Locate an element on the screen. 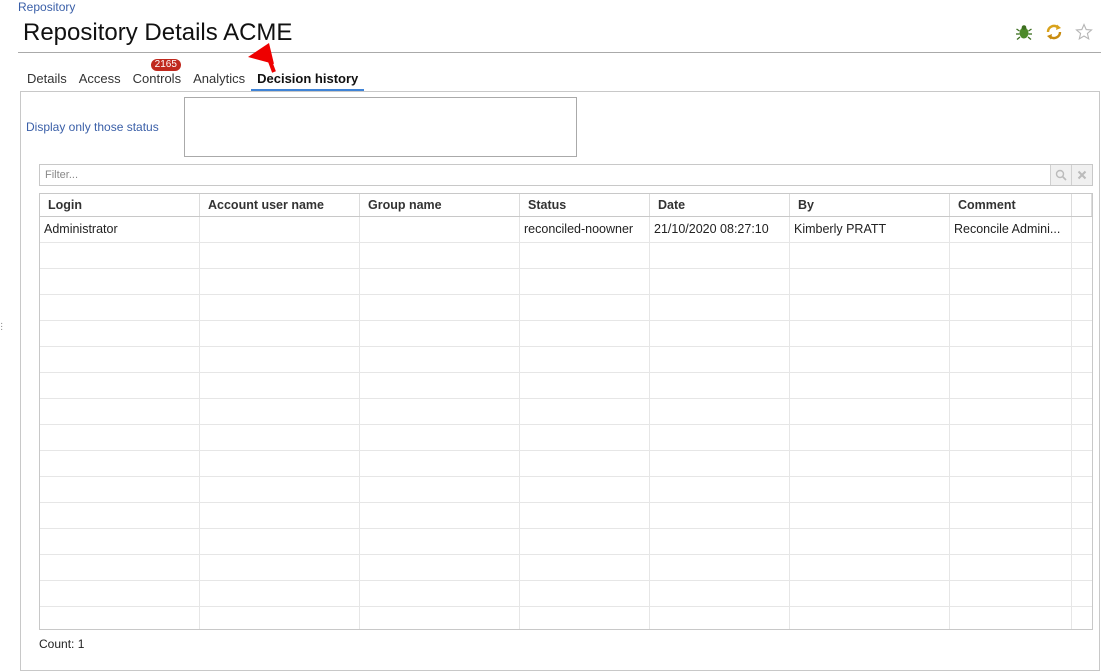  star-icon is located at coordinates (1084, 32).